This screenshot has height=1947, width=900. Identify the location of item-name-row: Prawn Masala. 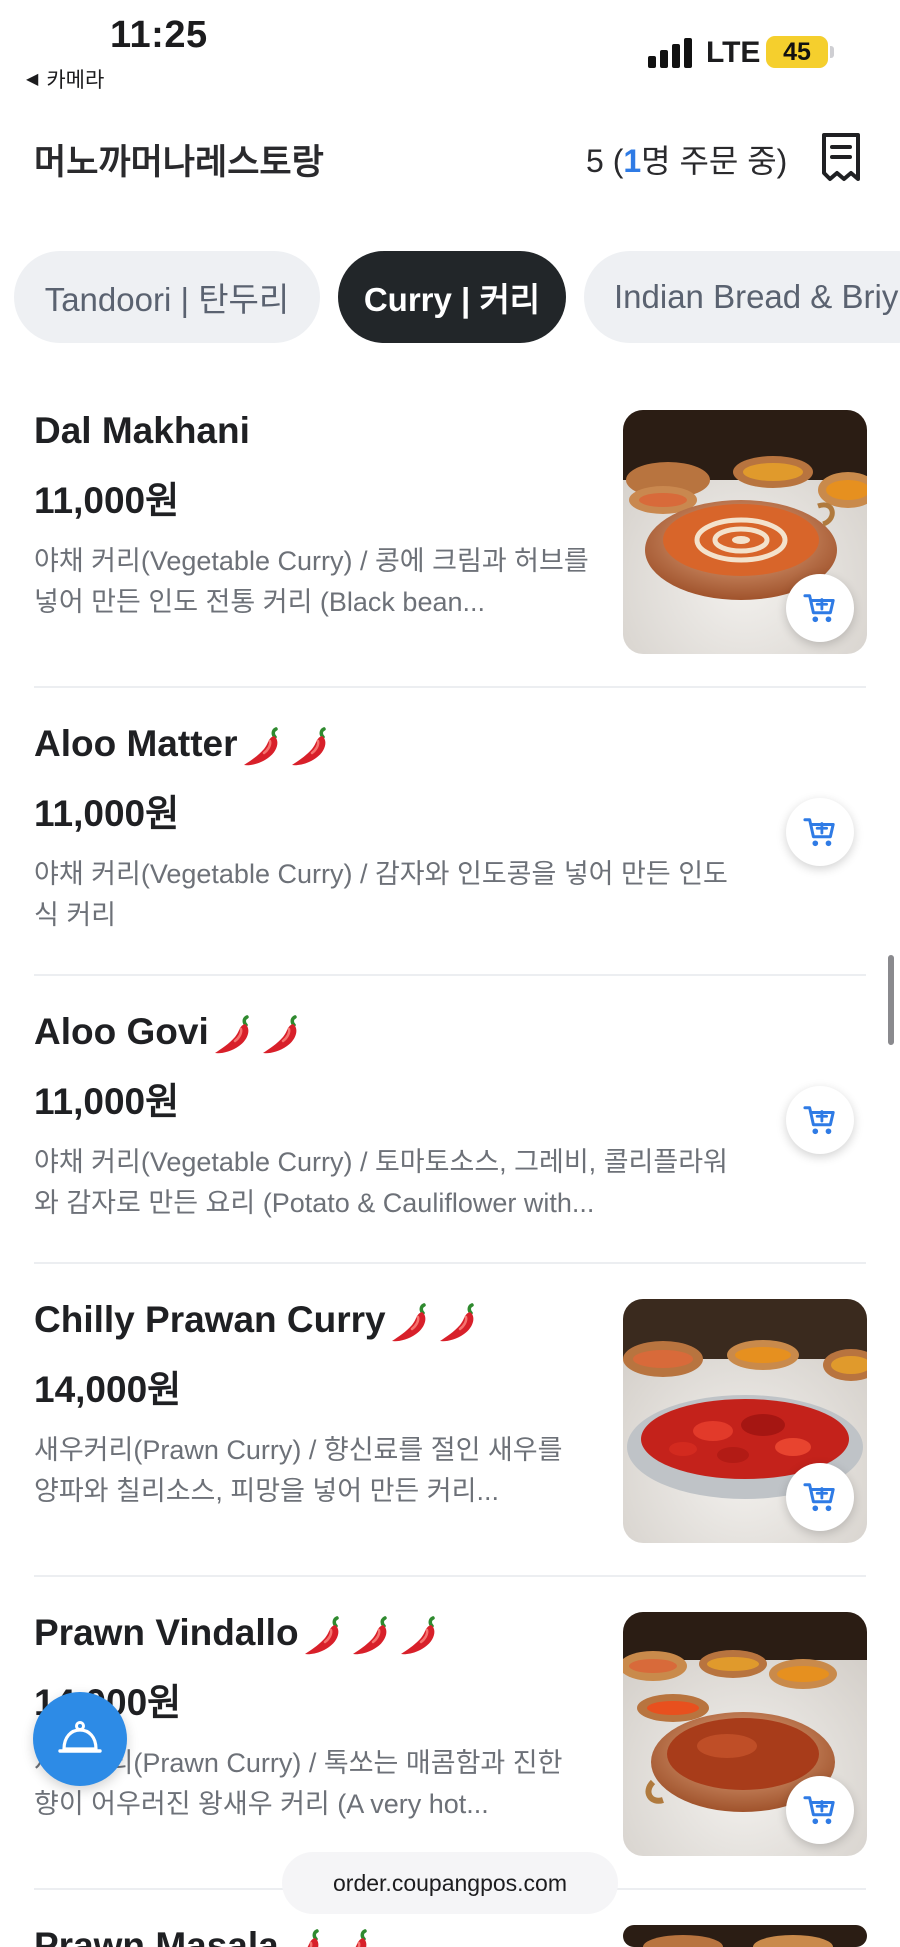
(204, 1936).